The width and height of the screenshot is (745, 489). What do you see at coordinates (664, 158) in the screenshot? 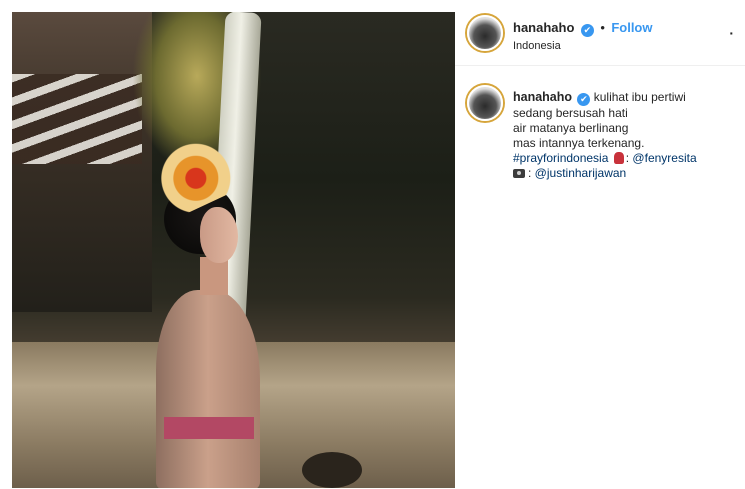
I see `mention-link: @fenyresita` at bounding box center [664, 158].